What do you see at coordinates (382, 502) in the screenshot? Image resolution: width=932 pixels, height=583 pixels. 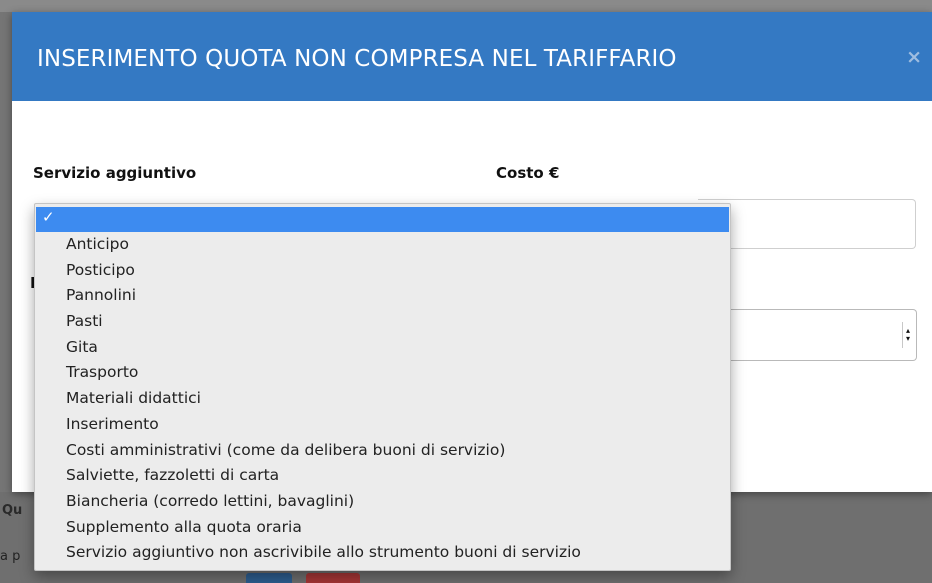 I see `dropdown-option: Biancheria (corredo lettini, bavaglini)` at bounding box center [382, 502].